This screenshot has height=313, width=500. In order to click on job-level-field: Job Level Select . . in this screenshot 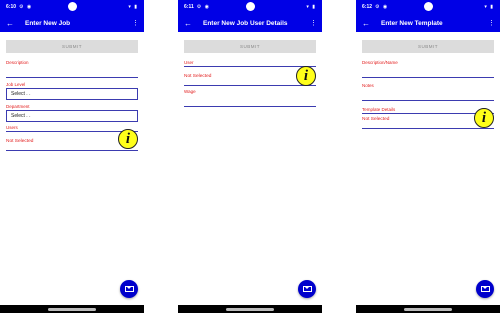, I will do `click(72, 91)`.